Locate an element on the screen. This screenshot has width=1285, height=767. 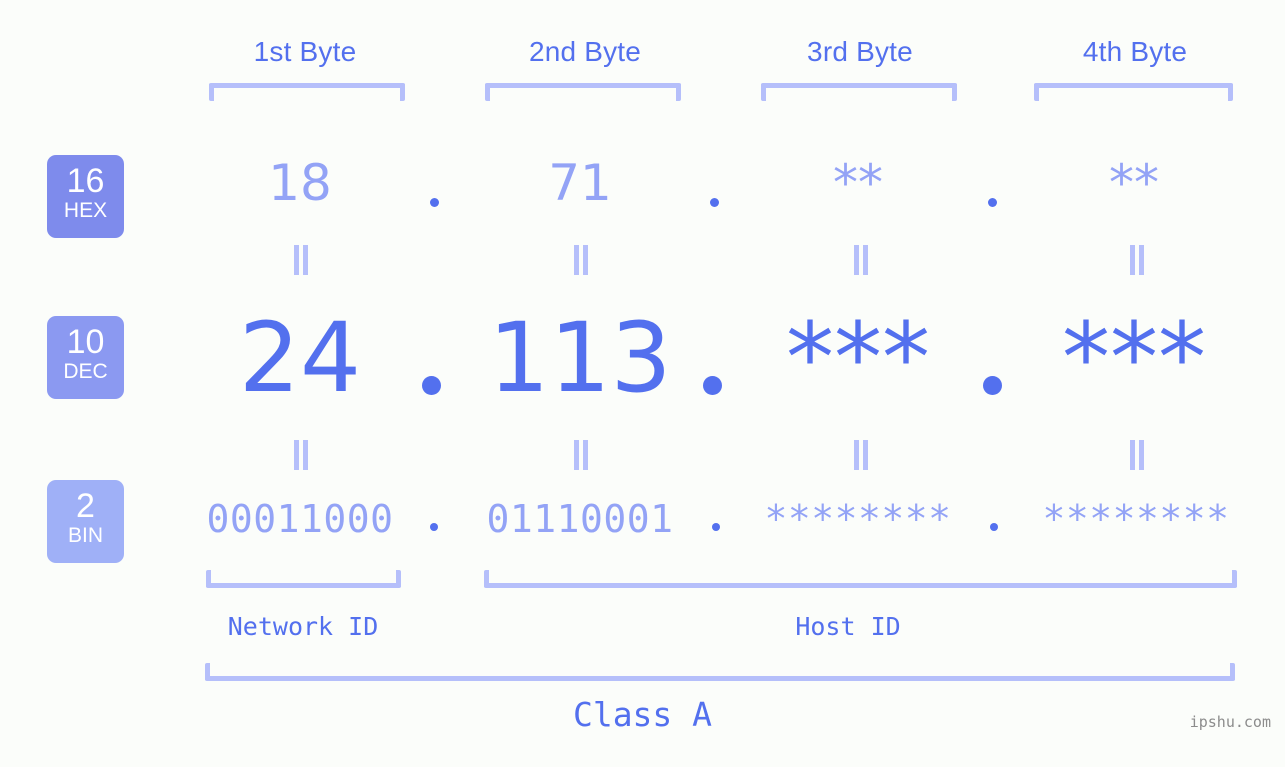
byte-header-3: 3rd Byte is located at coordinates (860, 51).